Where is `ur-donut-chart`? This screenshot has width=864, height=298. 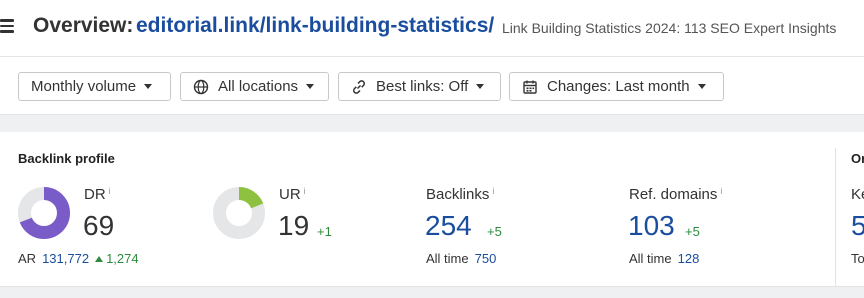
ur-donut-chart is located at coordinates (239, 213).